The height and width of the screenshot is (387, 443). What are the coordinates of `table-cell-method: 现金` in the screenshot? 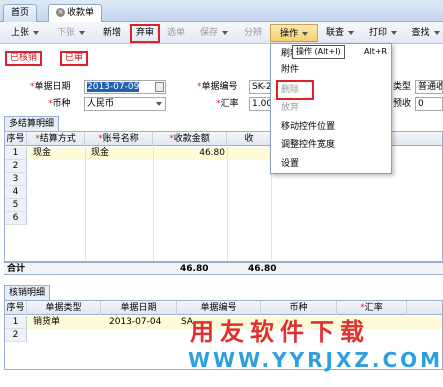 It's located at (42, 153).